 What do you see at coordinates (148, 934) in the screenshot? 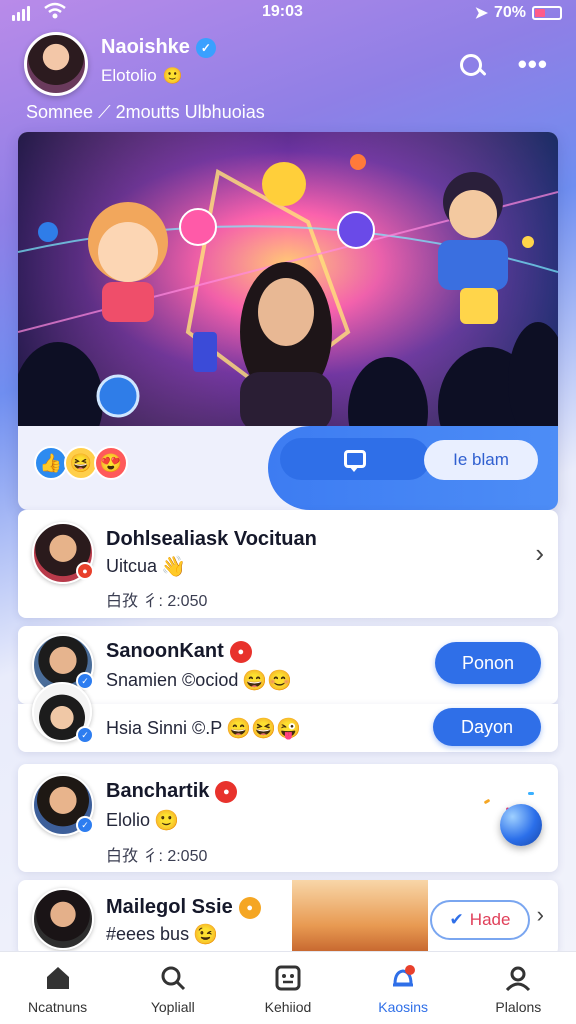
I see `contact-subtitle: #eees bus` at bounding box center [148, 934].